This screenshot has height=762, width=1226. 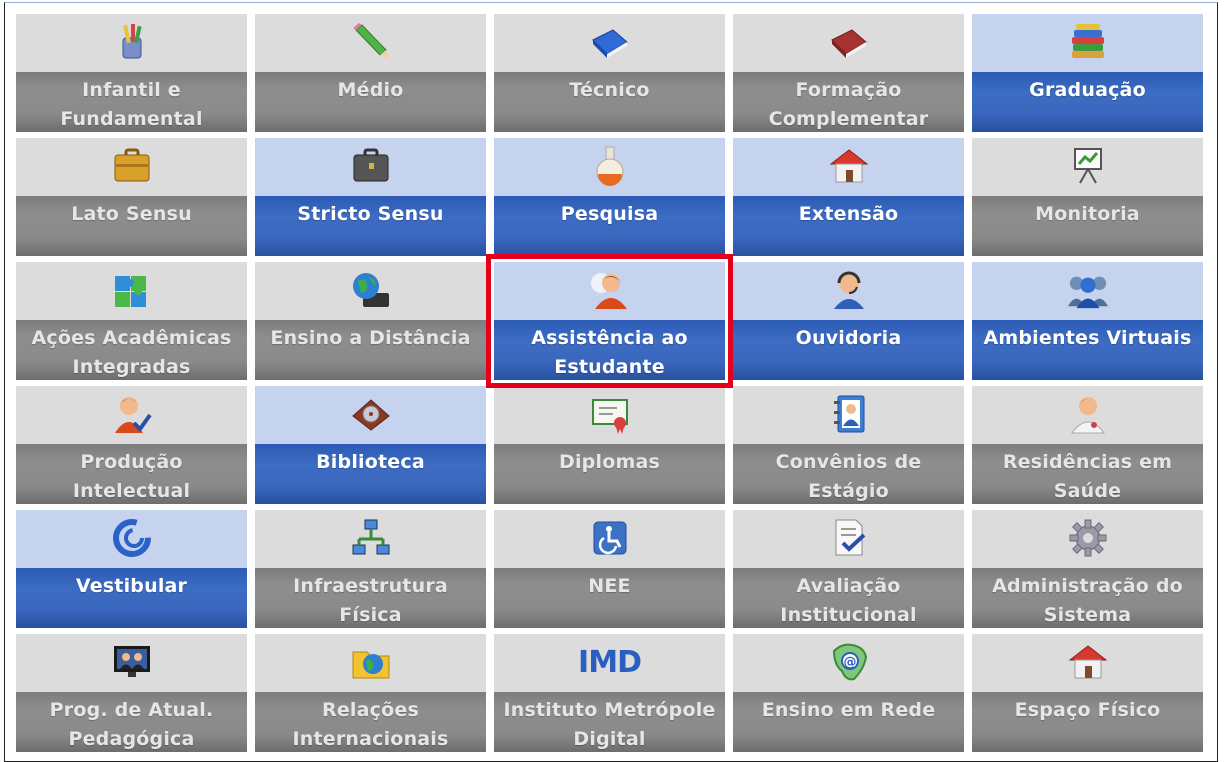 What do you see at coordinates (1087, 197) in the screenshot?
I see `menu-tile-monitoria: Monitoria` at bounding box center [1087, 197].